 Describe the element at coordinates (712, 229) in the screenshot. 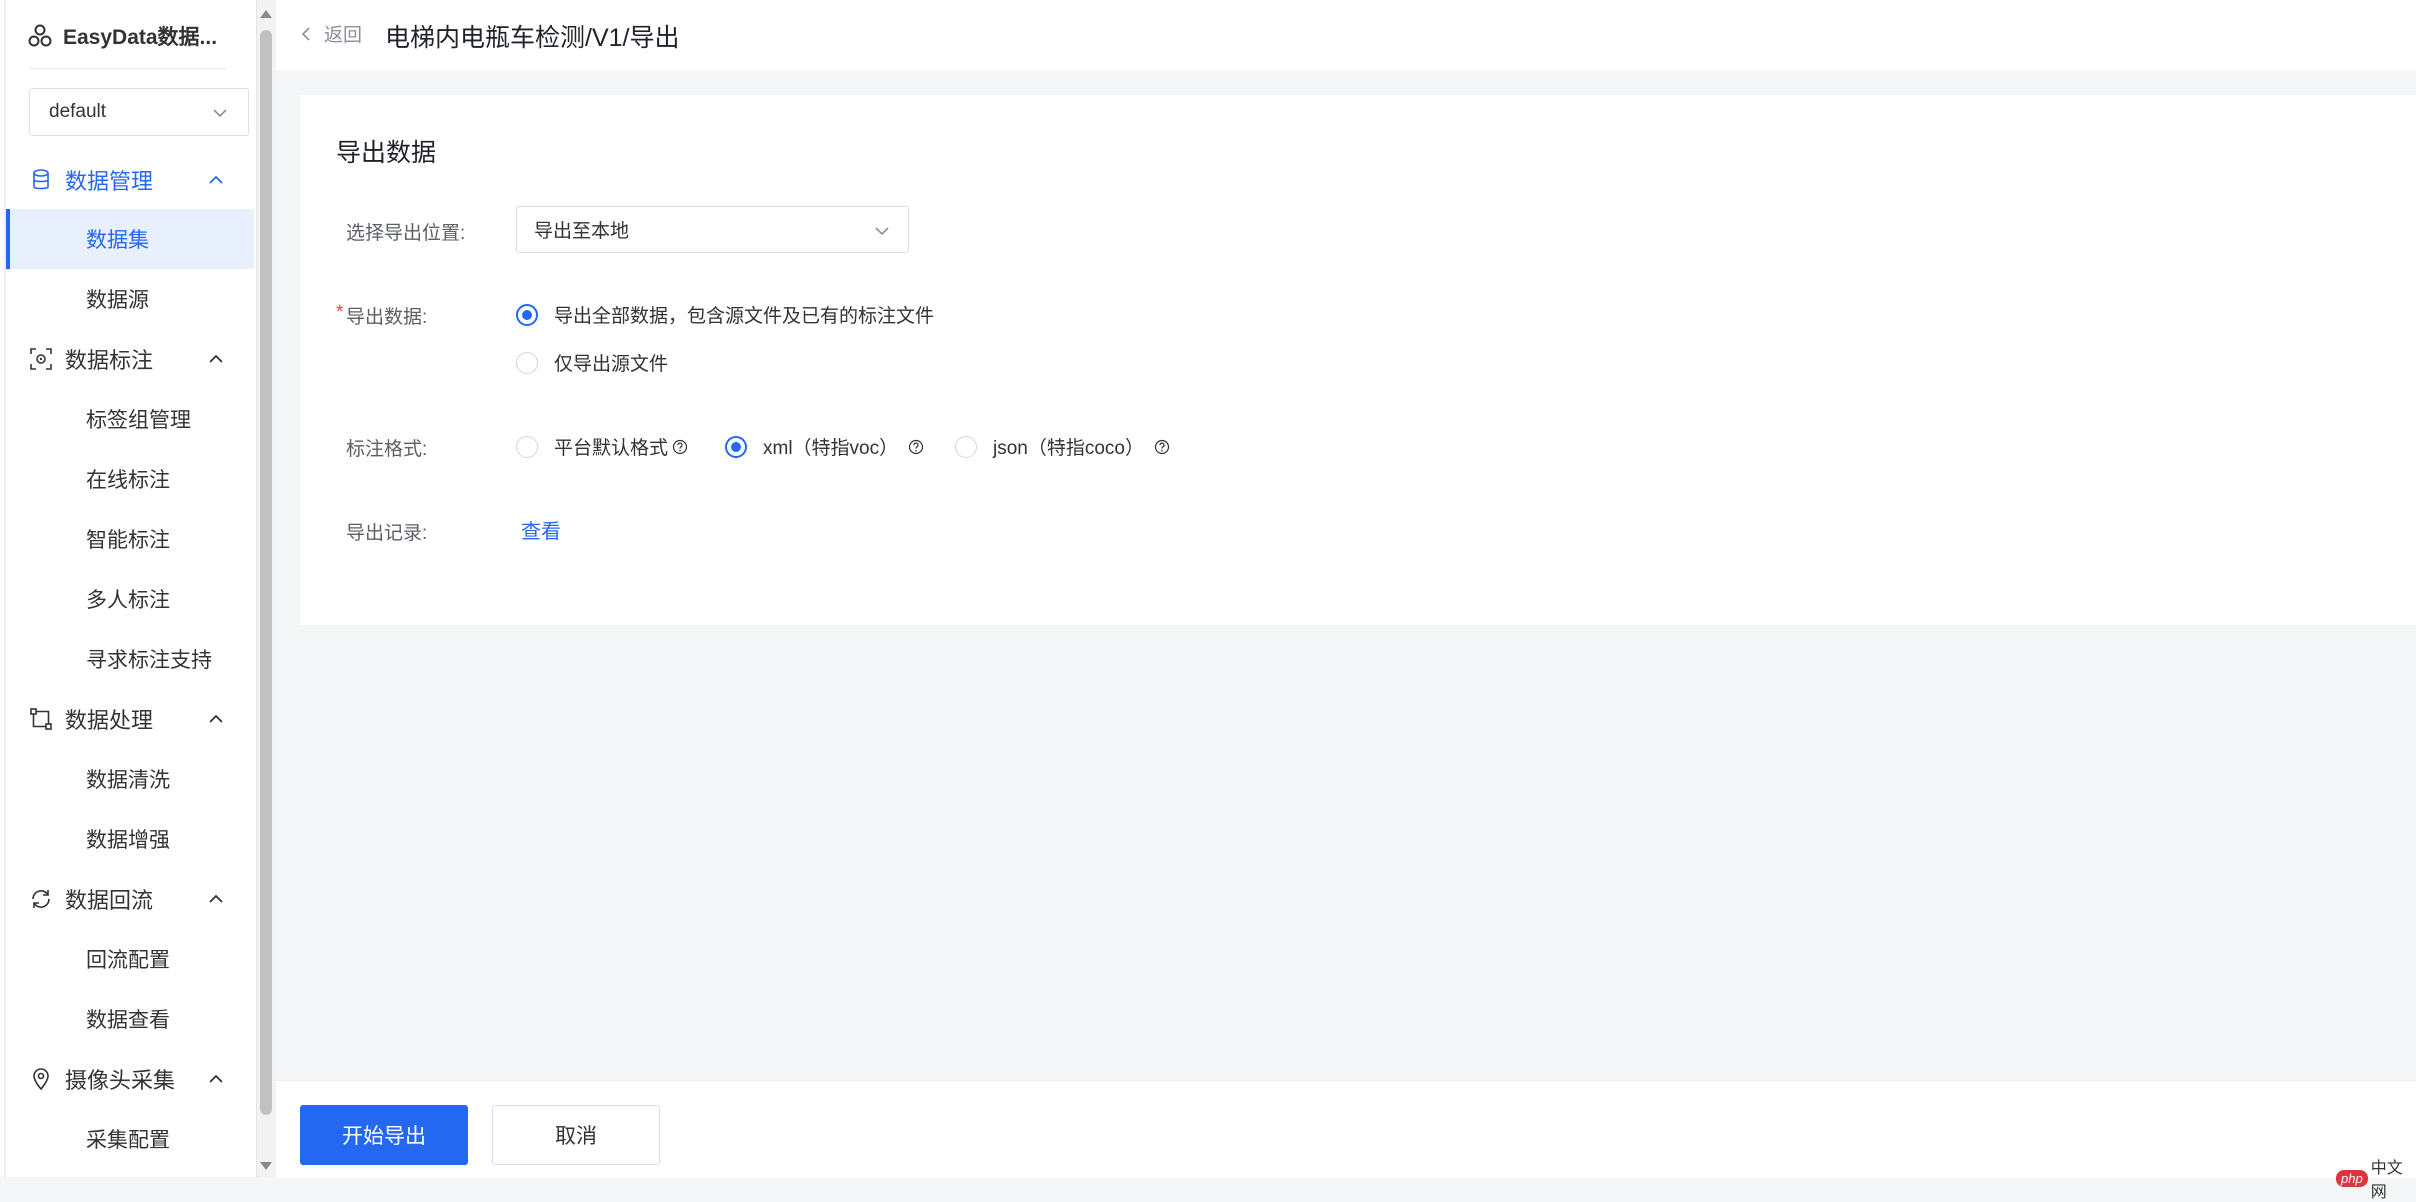

I see `export-destination-select: 导出至本地` at that location.